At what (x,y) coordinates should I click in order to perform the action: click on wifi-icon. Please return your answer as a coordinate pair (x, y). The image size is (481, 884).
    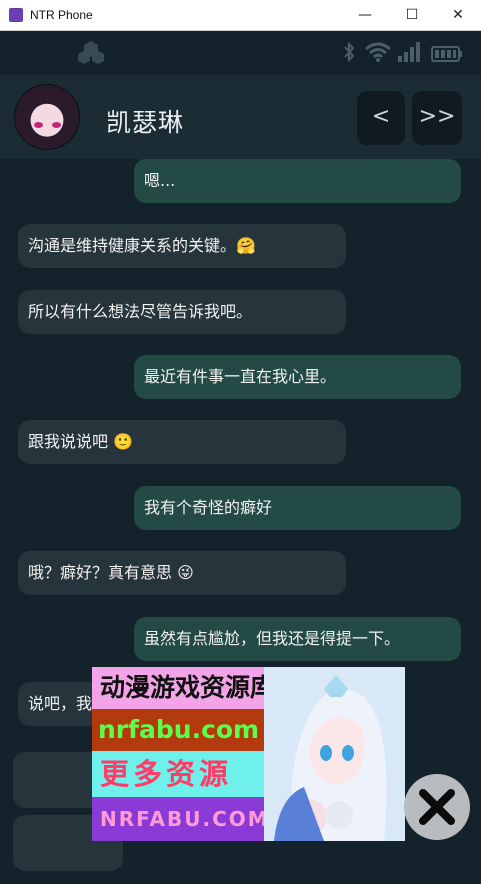
    Looking at the image, I should click on (378, 52).